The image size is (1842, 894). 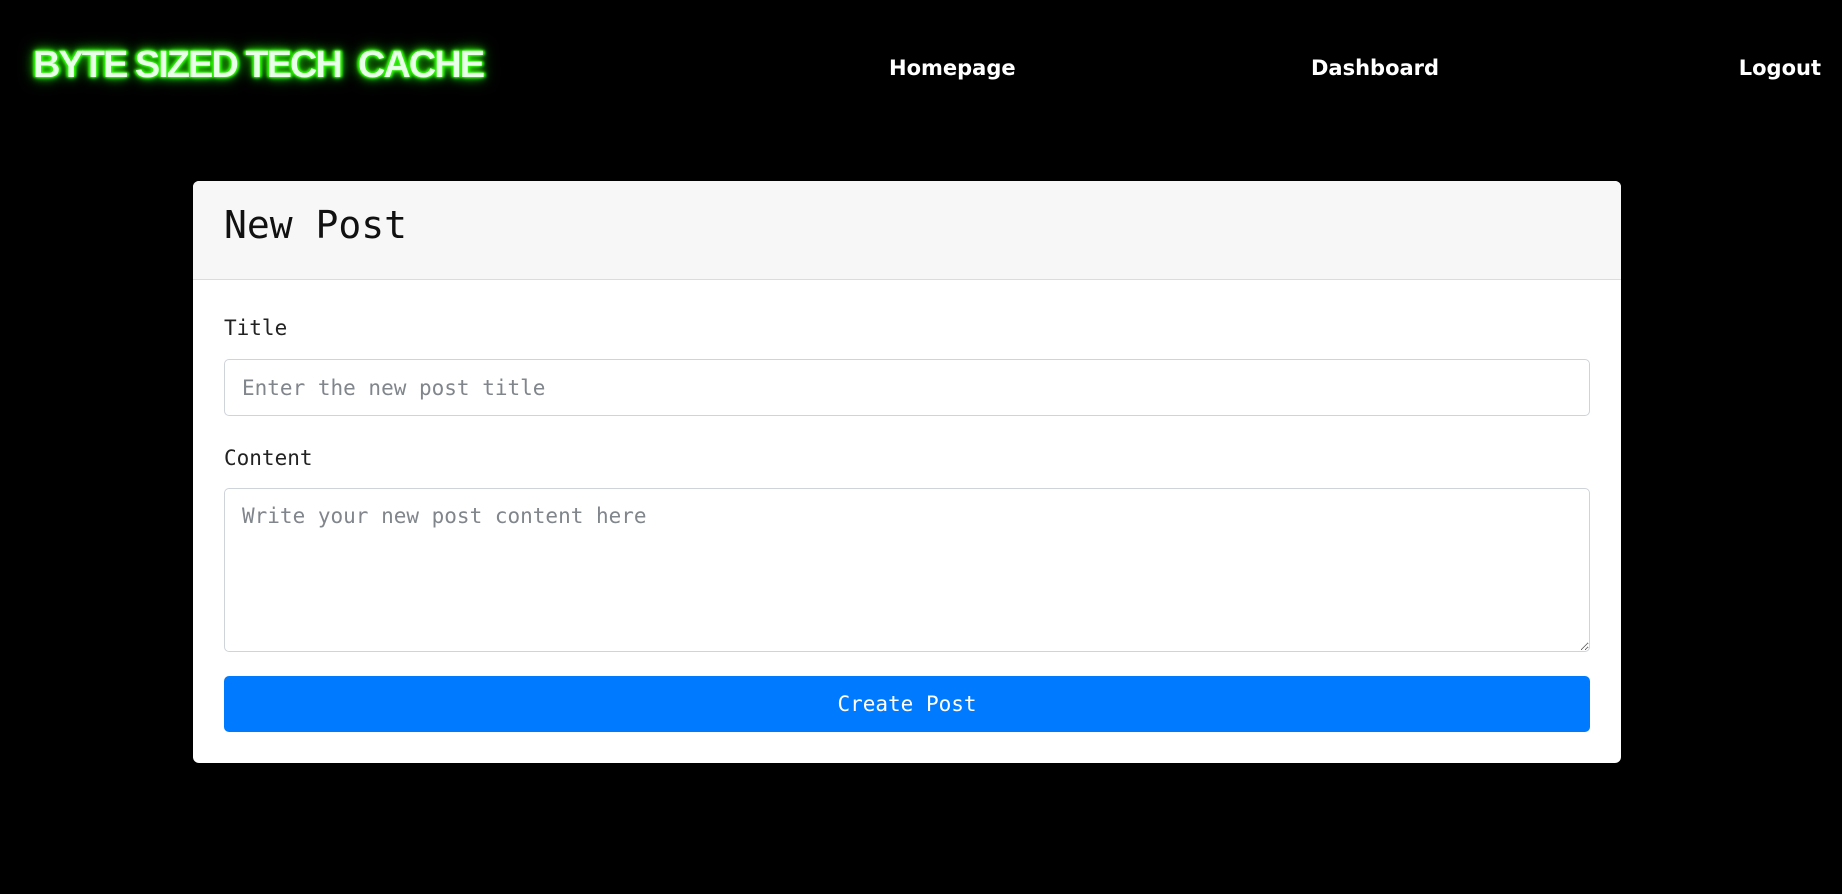 I want to click on title-label: Title, so click(x=256, y=328).